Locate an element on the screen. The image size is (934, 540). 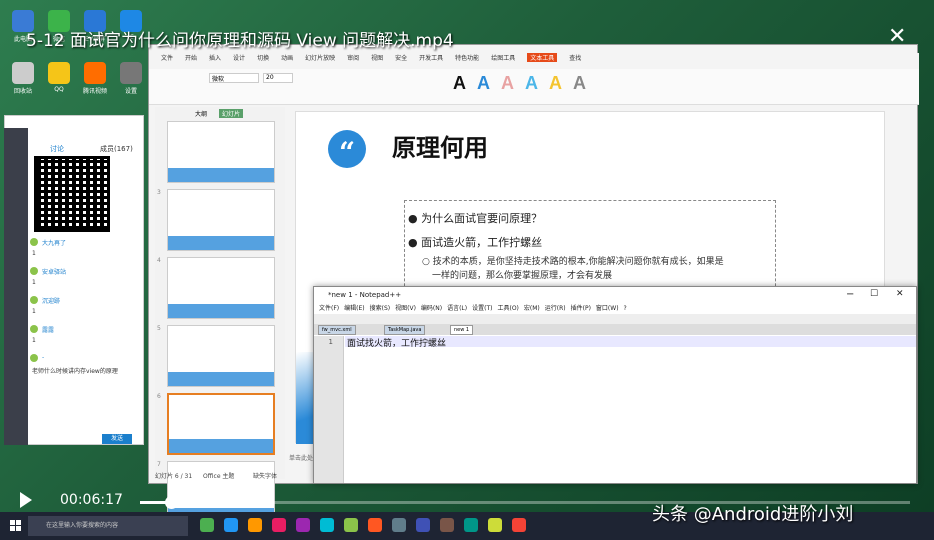
minimize-button: − is located at coordinates (850, 294).